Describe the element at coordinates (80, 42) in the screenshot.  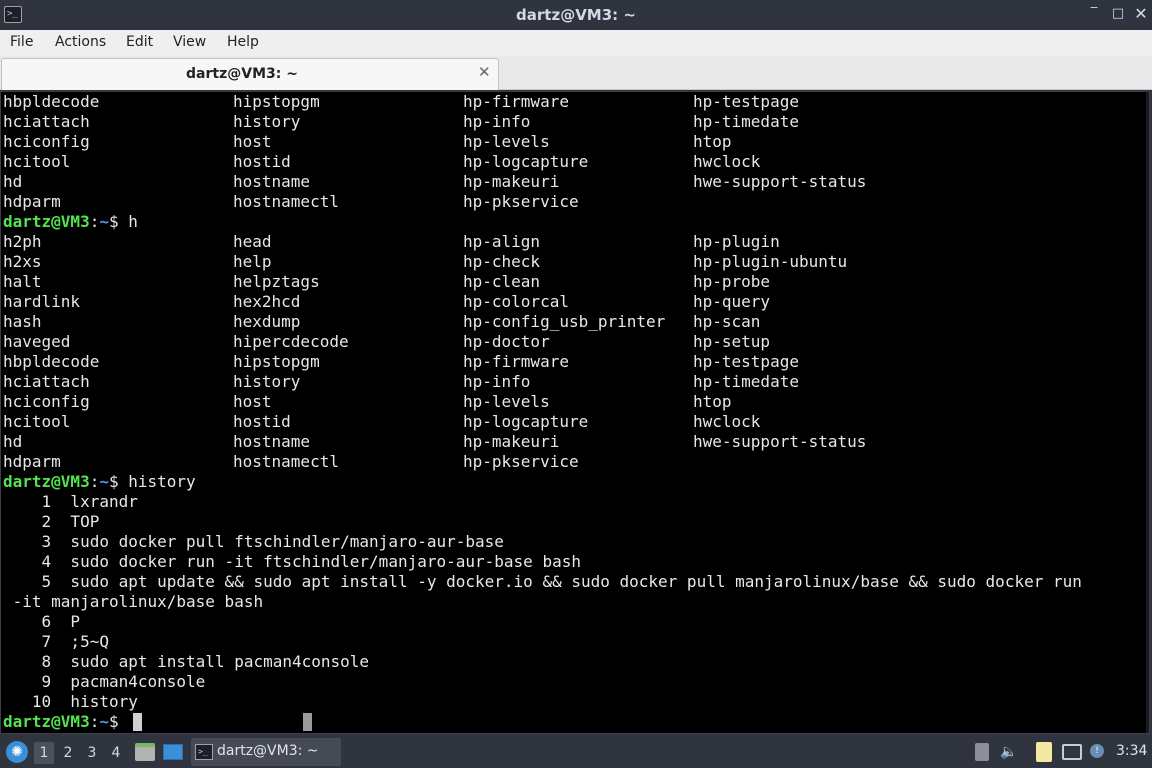
I see `menu-actions: Actions` at that location.